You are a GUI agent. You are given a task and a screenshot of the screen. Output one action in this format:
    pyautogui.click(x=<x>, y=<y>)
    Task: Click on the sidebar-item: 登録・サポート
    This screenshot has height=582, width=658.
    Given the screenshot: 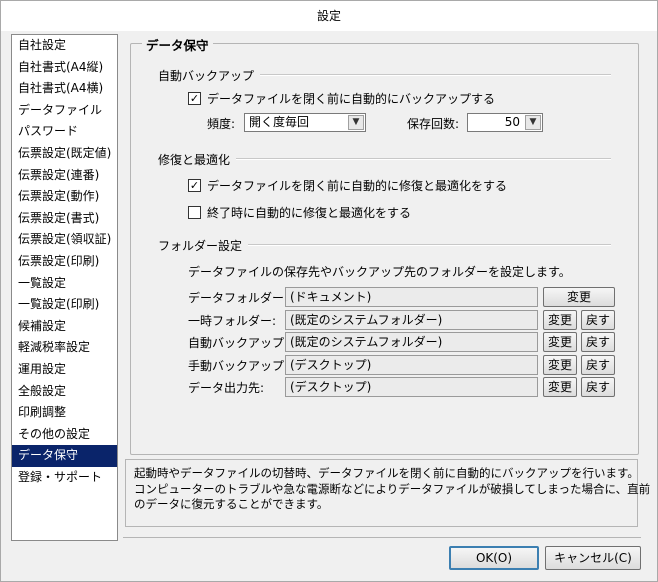 What is the action you would take?
    pyautogui.click(x=64, y=478)
    